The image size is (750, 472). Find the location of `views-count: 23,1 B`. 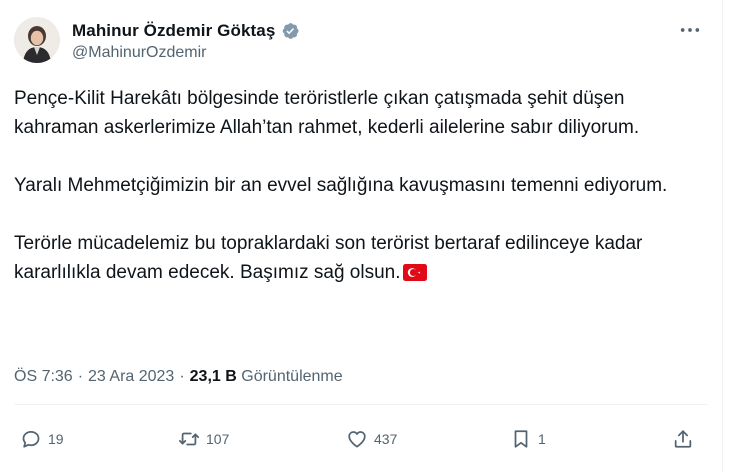

views-count: 23,1 B is located at coordinates (213, 376).